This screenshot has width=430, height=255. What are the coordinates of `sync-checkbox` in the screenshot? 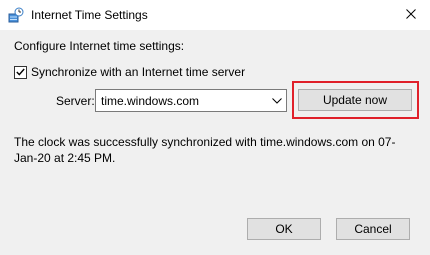 It's located at (20, 72).